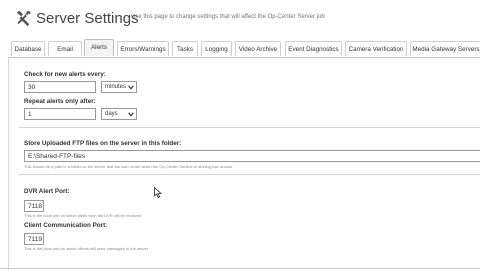  What do you see at coordinates (87, 18) in the screenshot?
I see `page-title: Server Settings` at bounding box center [87, 18].